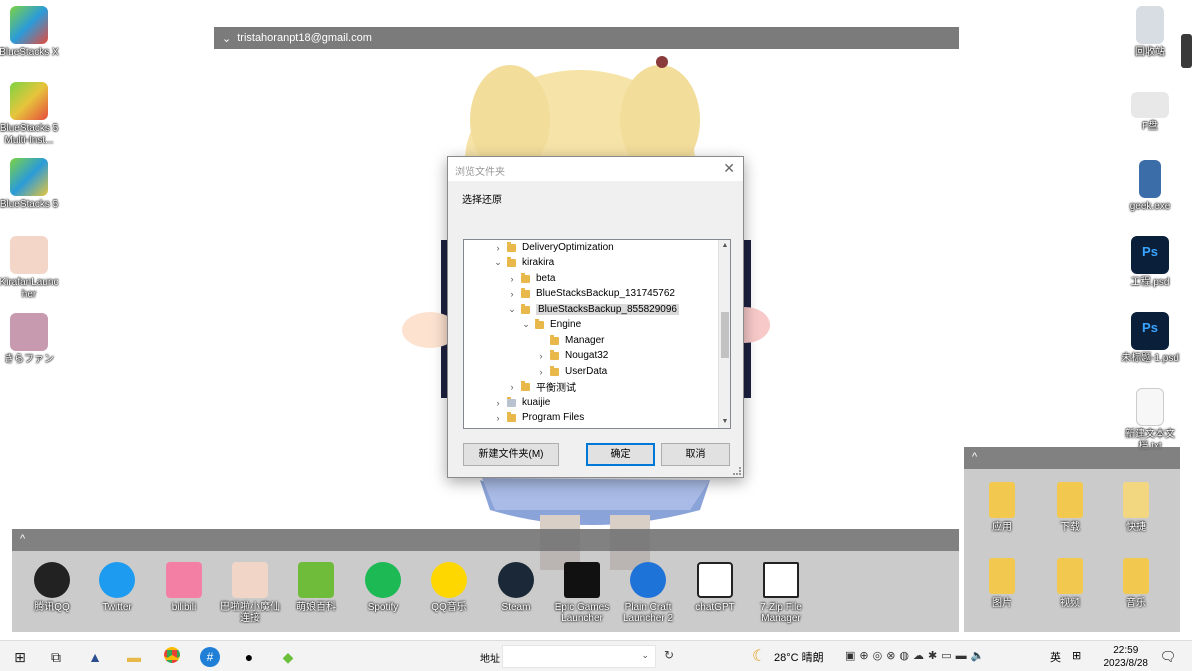 The width and height of the screenshot is (1192, 671). What do you see at coordinates (1126, 657) in the screenshot?
I see `clock: 22:59 2023/8/28` at bounding box center [1126, 657].